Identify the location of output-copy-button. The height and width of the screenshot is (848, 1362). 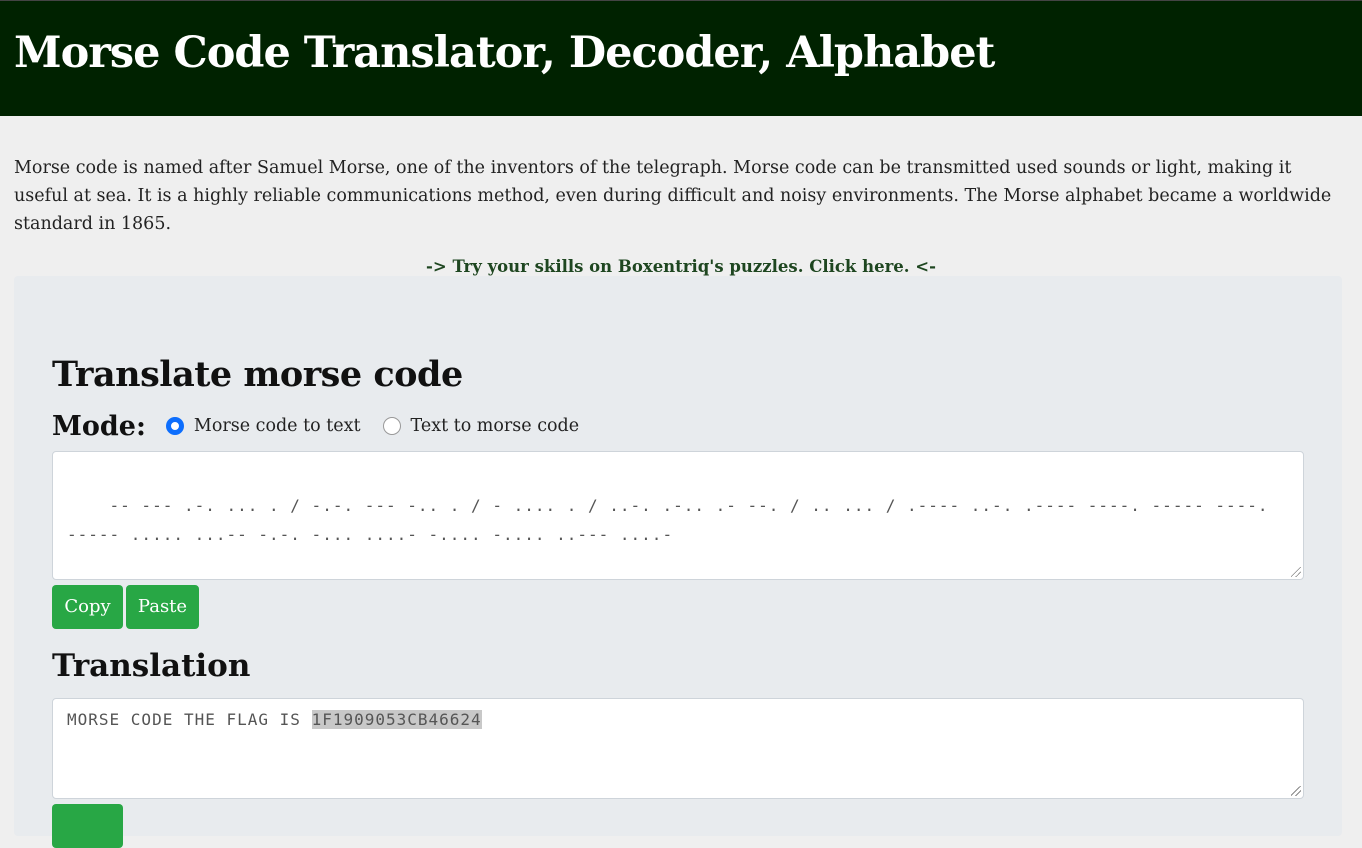
(87, 826).